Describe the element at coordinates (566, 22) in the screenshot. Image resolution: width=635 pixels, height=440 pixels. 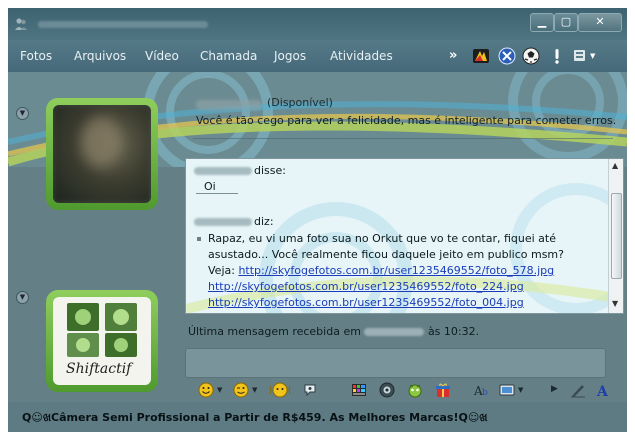
I see `maximize-button: ▢` at that location.